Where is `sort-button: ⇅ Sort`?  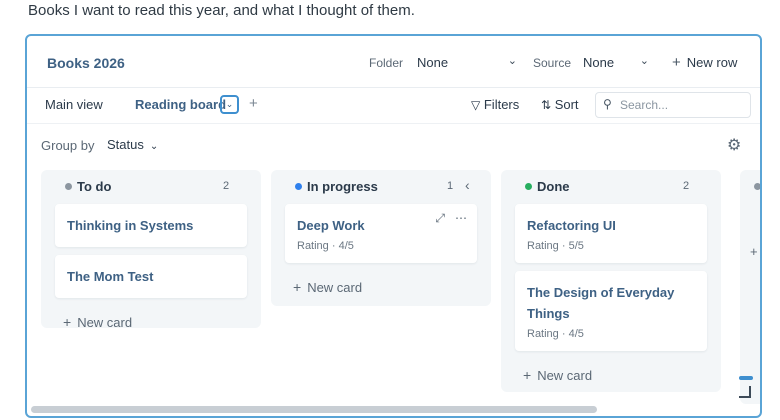 sort-button: ⇅ Sort is located at coordinates (560, 104).